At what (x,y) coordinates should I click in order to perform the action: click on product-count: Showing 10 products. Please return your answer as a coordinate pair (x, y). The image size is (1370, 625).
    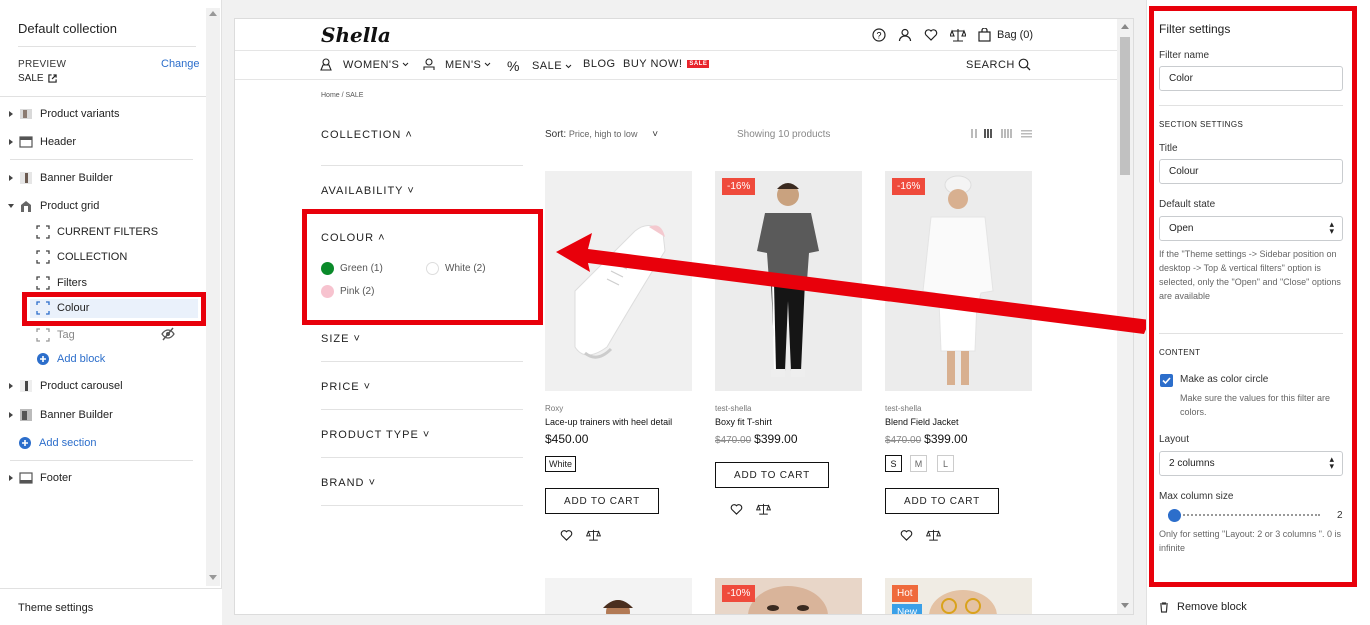
    Looking at the image, I should click on (784, 134).